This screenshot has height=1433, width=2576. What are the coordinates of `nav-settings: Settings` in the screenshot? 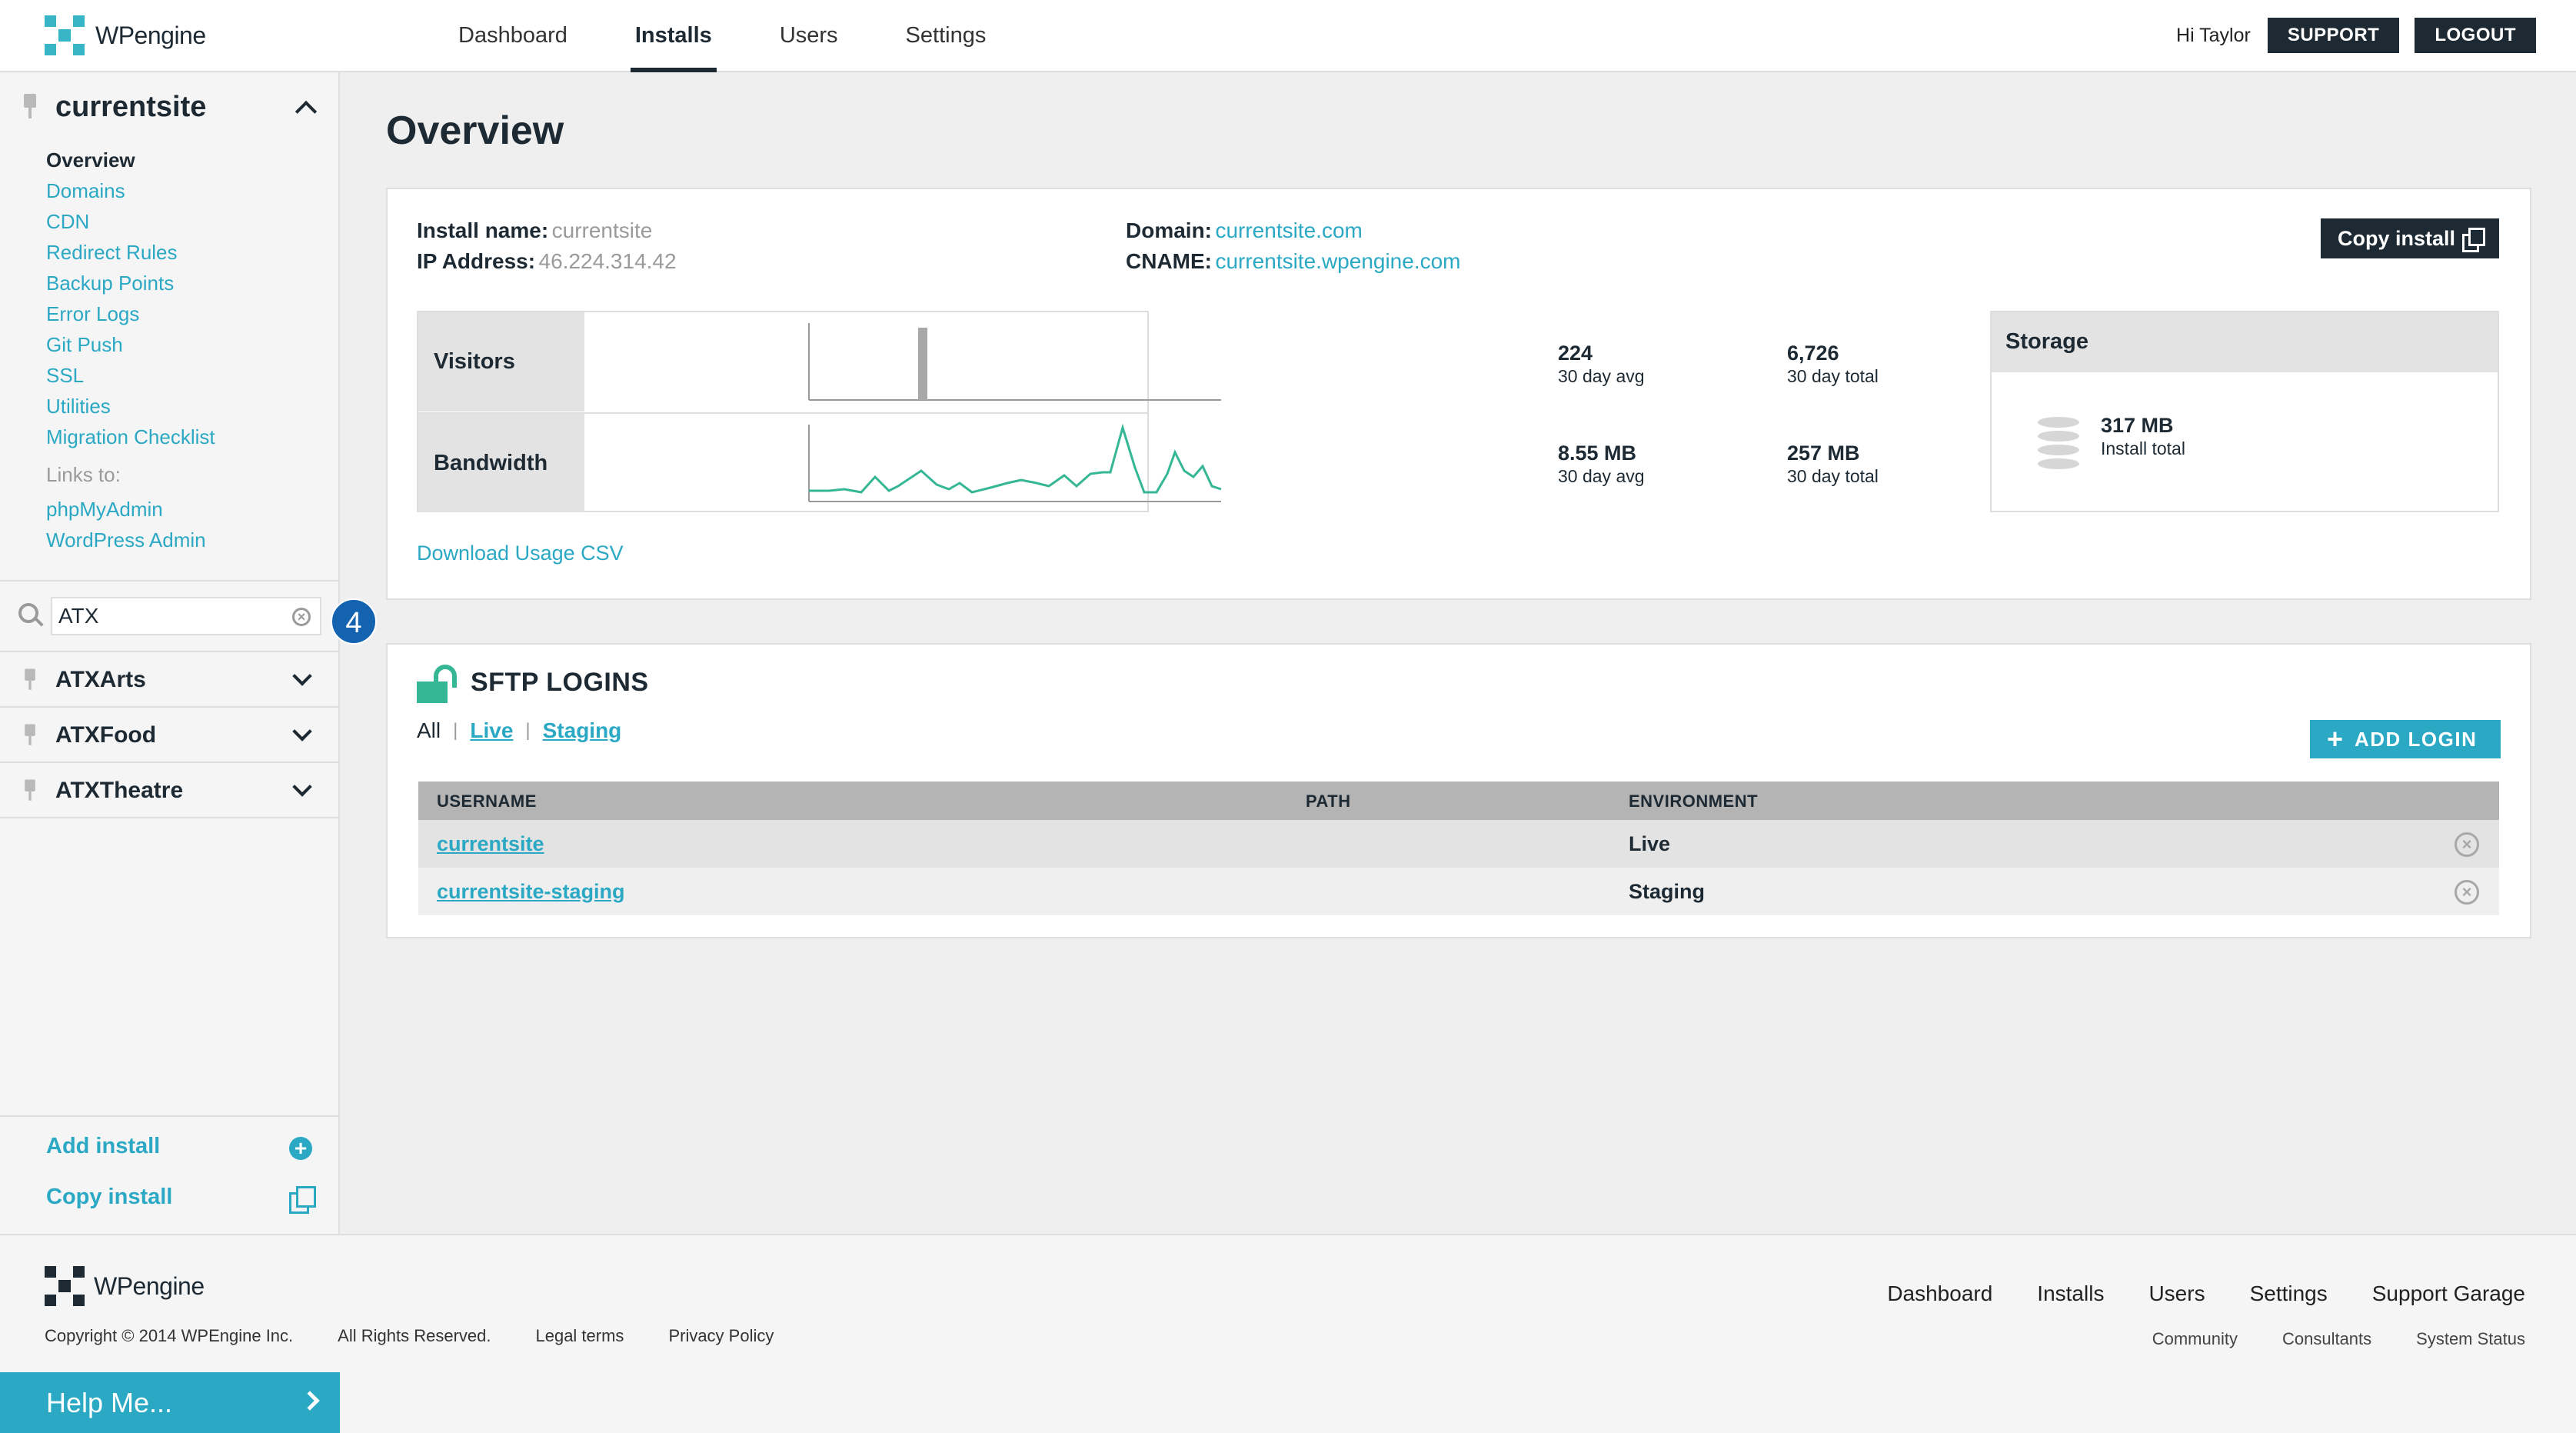 It's located at (946, 36).